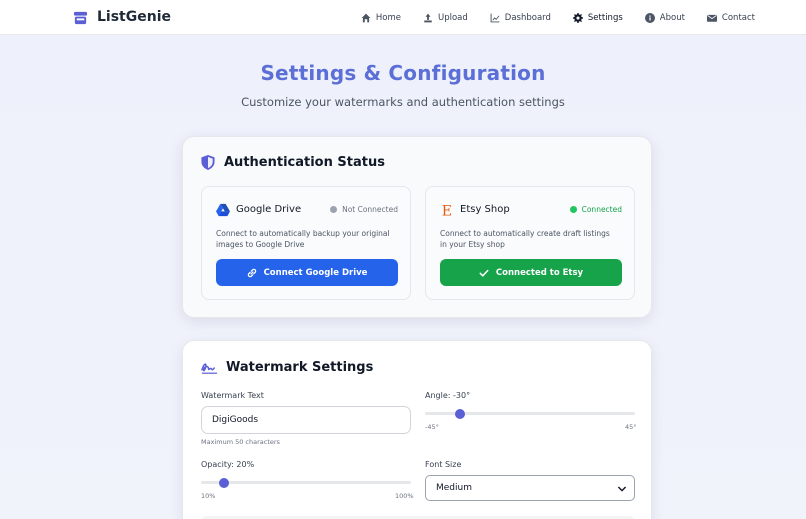  What do you see at coordinates (484, 273) in the screenshot?
I see `check-icon` at bounding box center [484, 273].